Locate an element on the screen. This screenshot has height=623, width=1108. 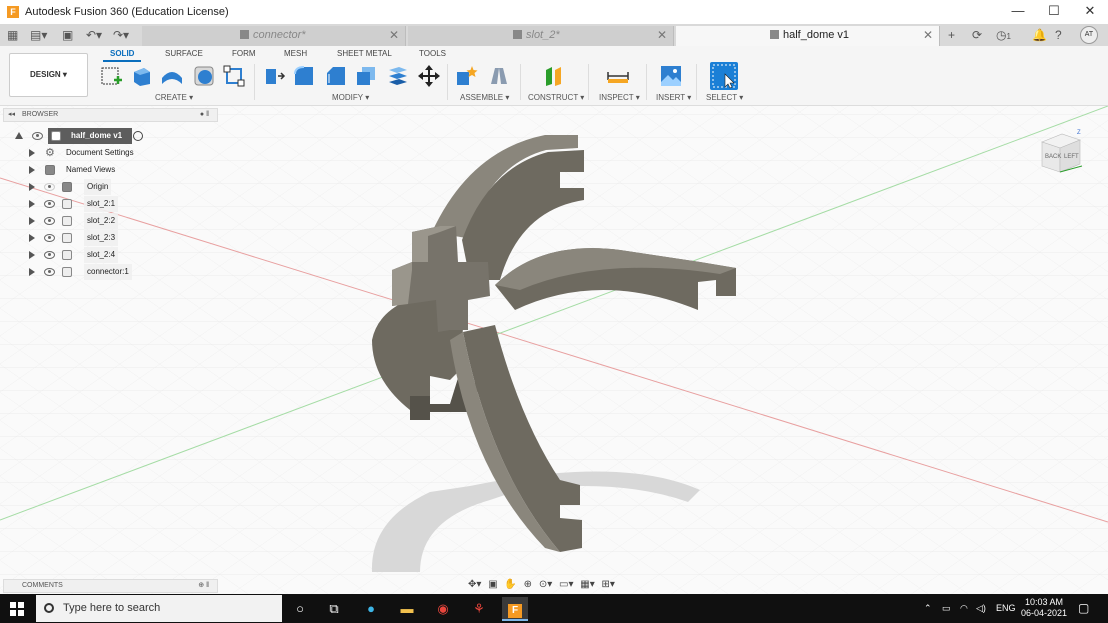
ribbon-tab-tools: TOOLS is located at coordinates (432, 53).